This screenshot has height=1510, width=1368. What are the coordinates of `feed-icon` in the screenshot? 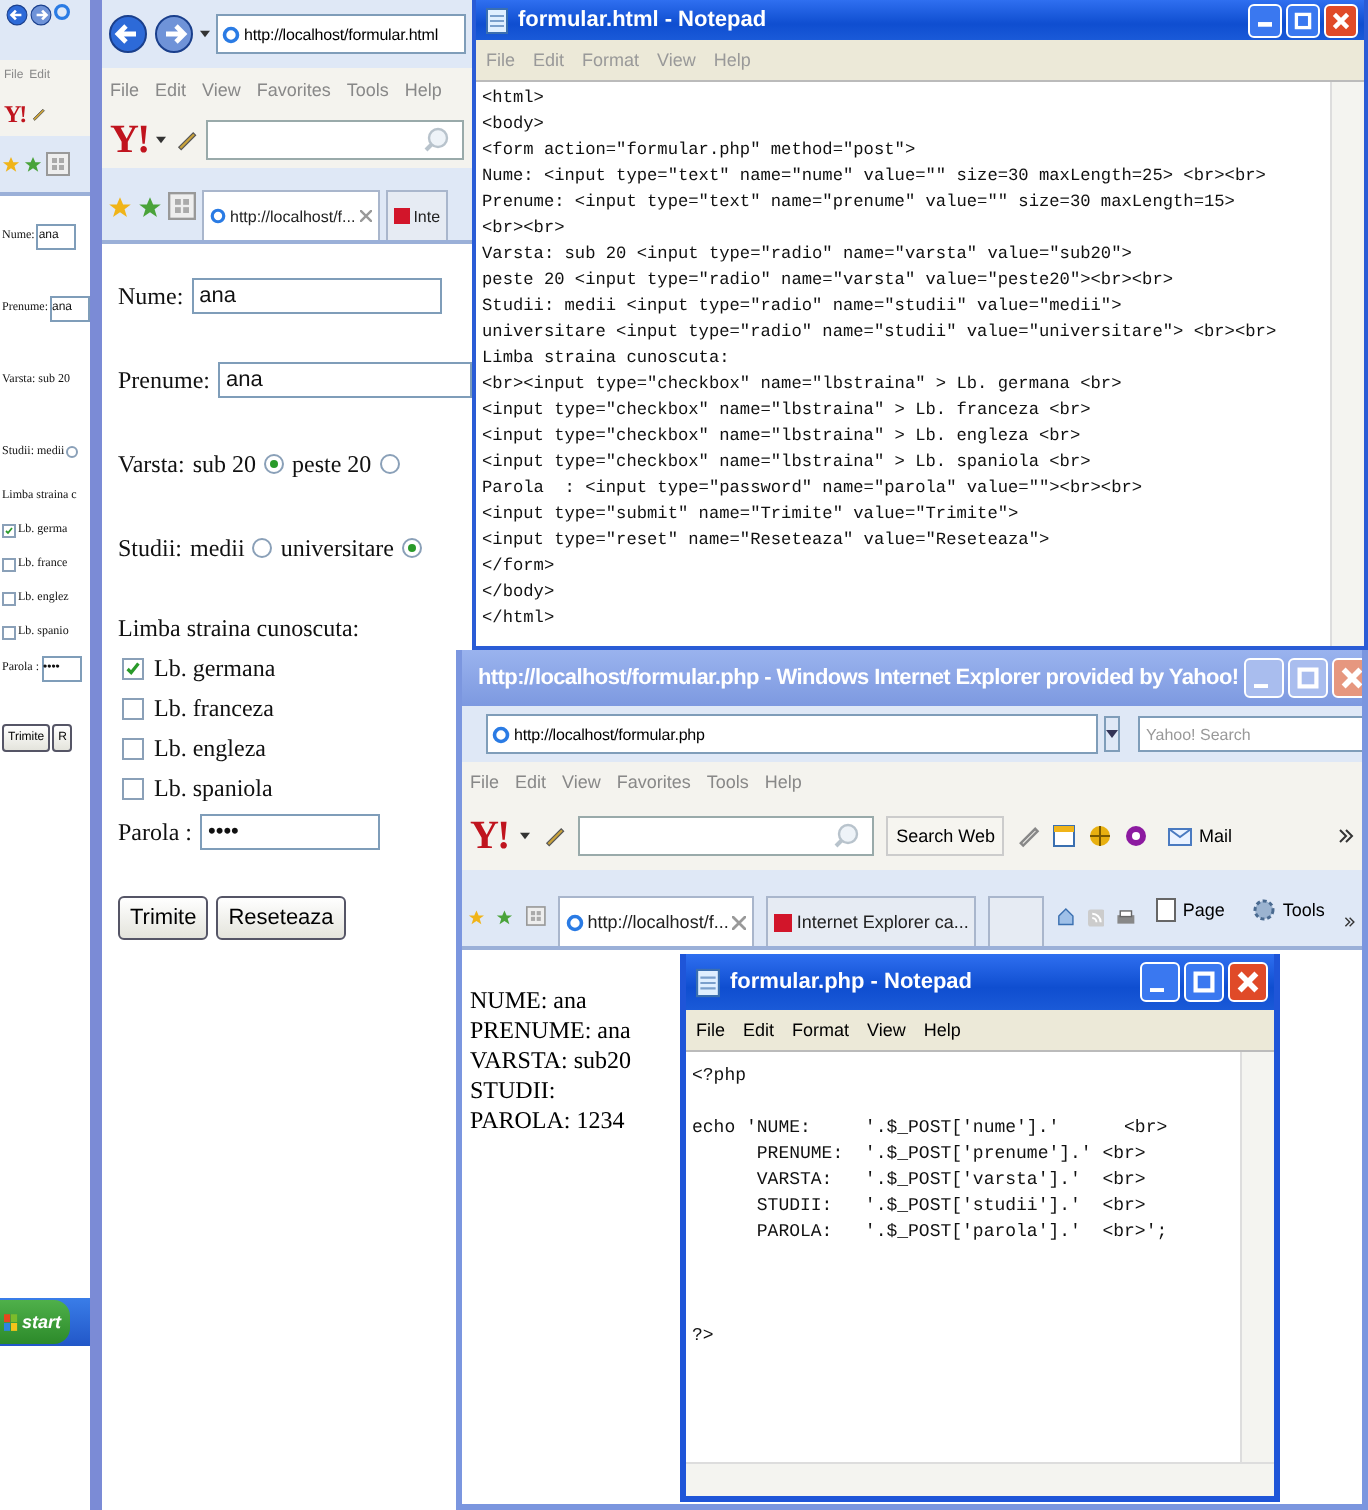 It's located at (1096, 918).